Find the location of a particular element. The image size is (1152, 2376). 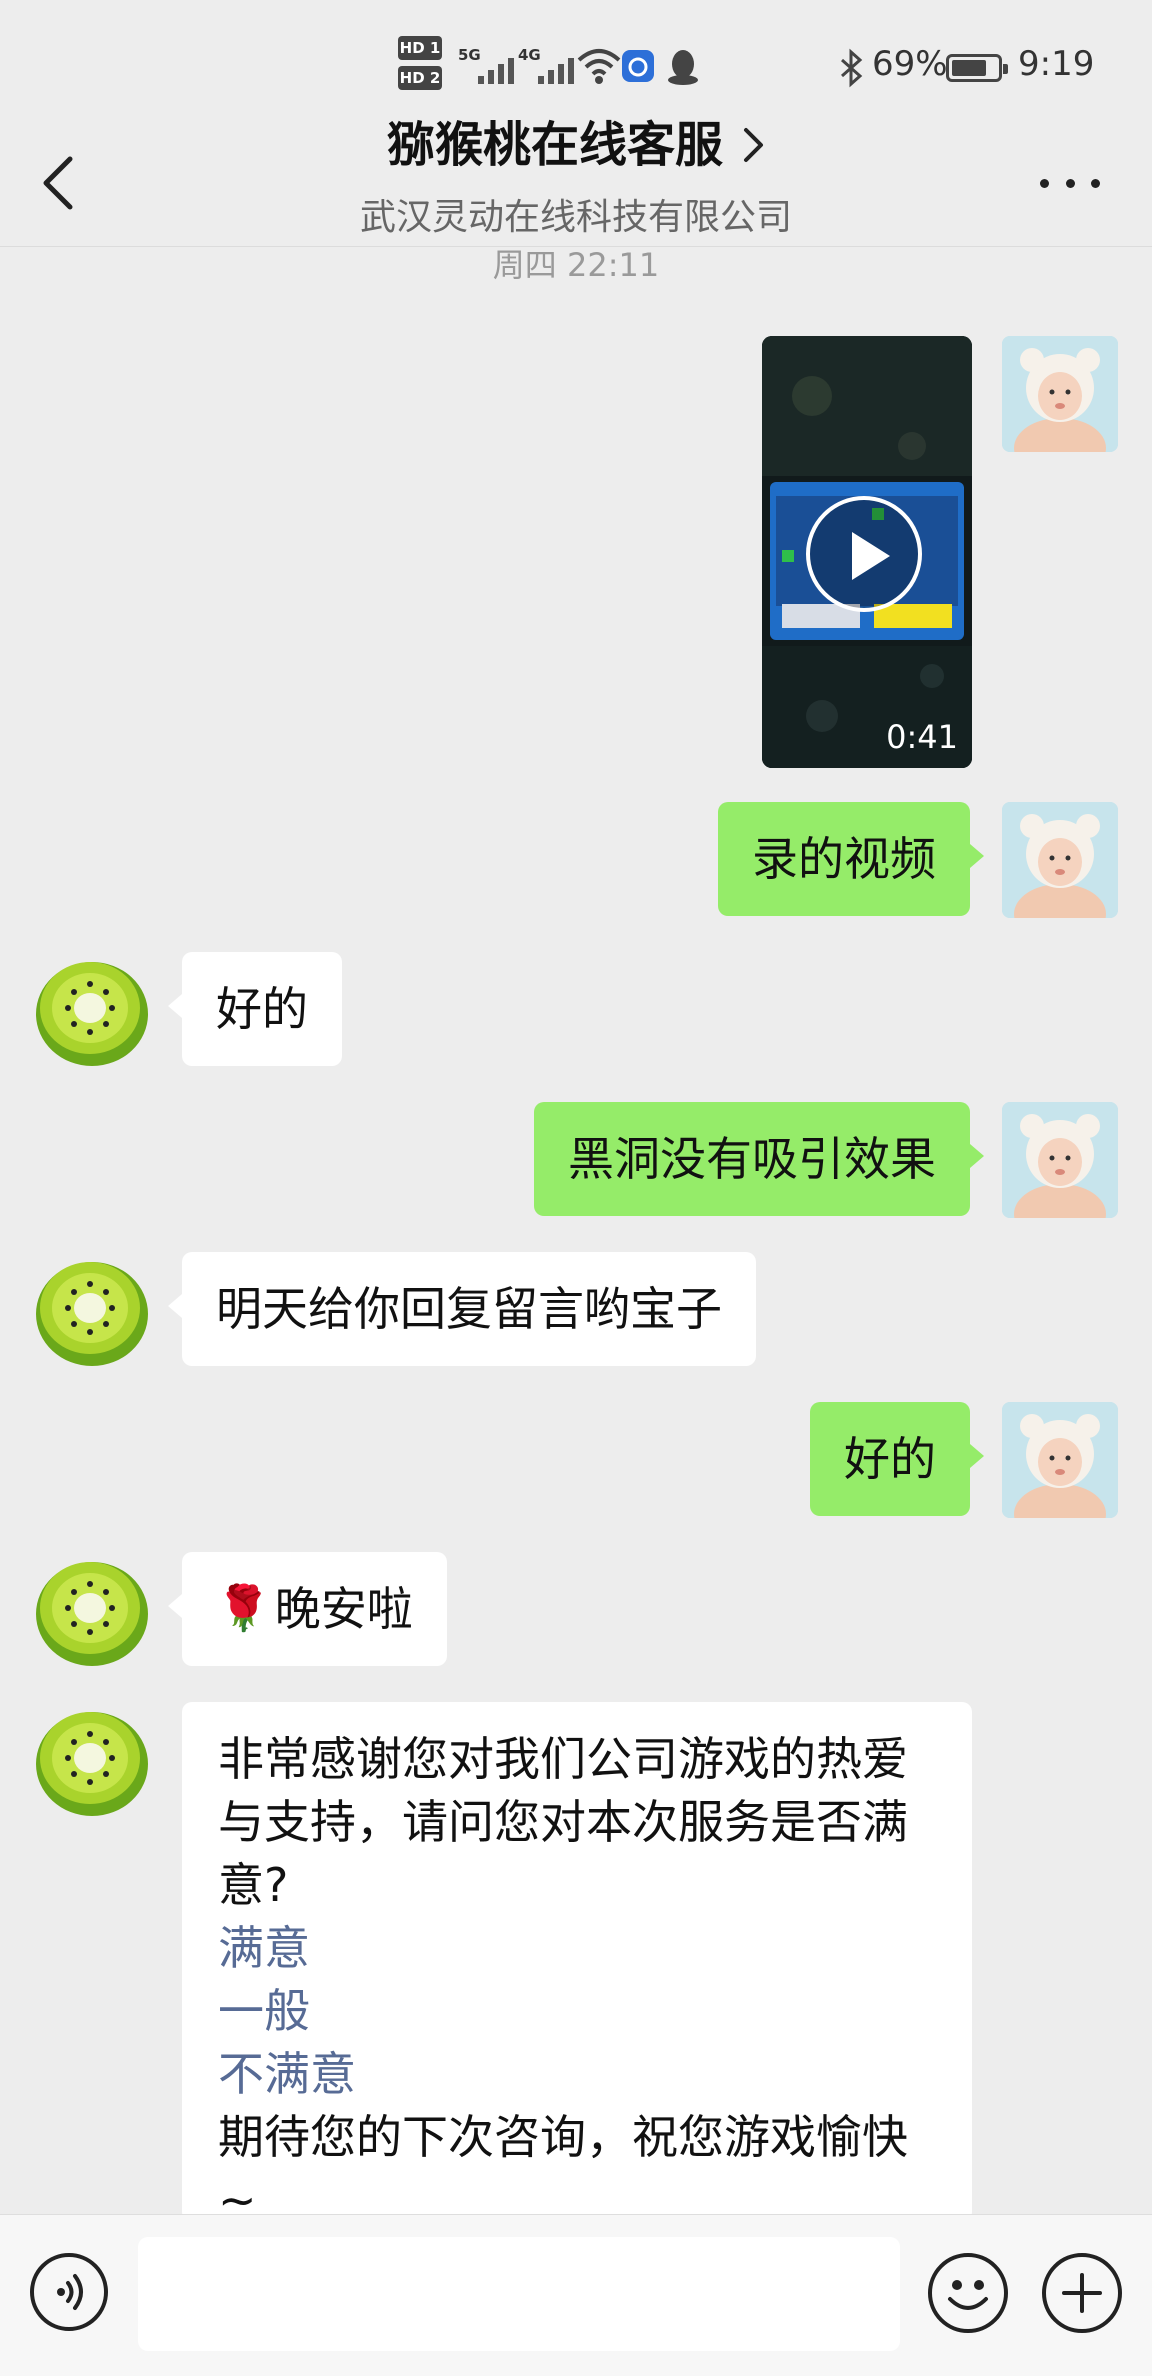

survey-text-line: 与支持，请问您对本次服务是否满 is located at coordinates (563, 1822).